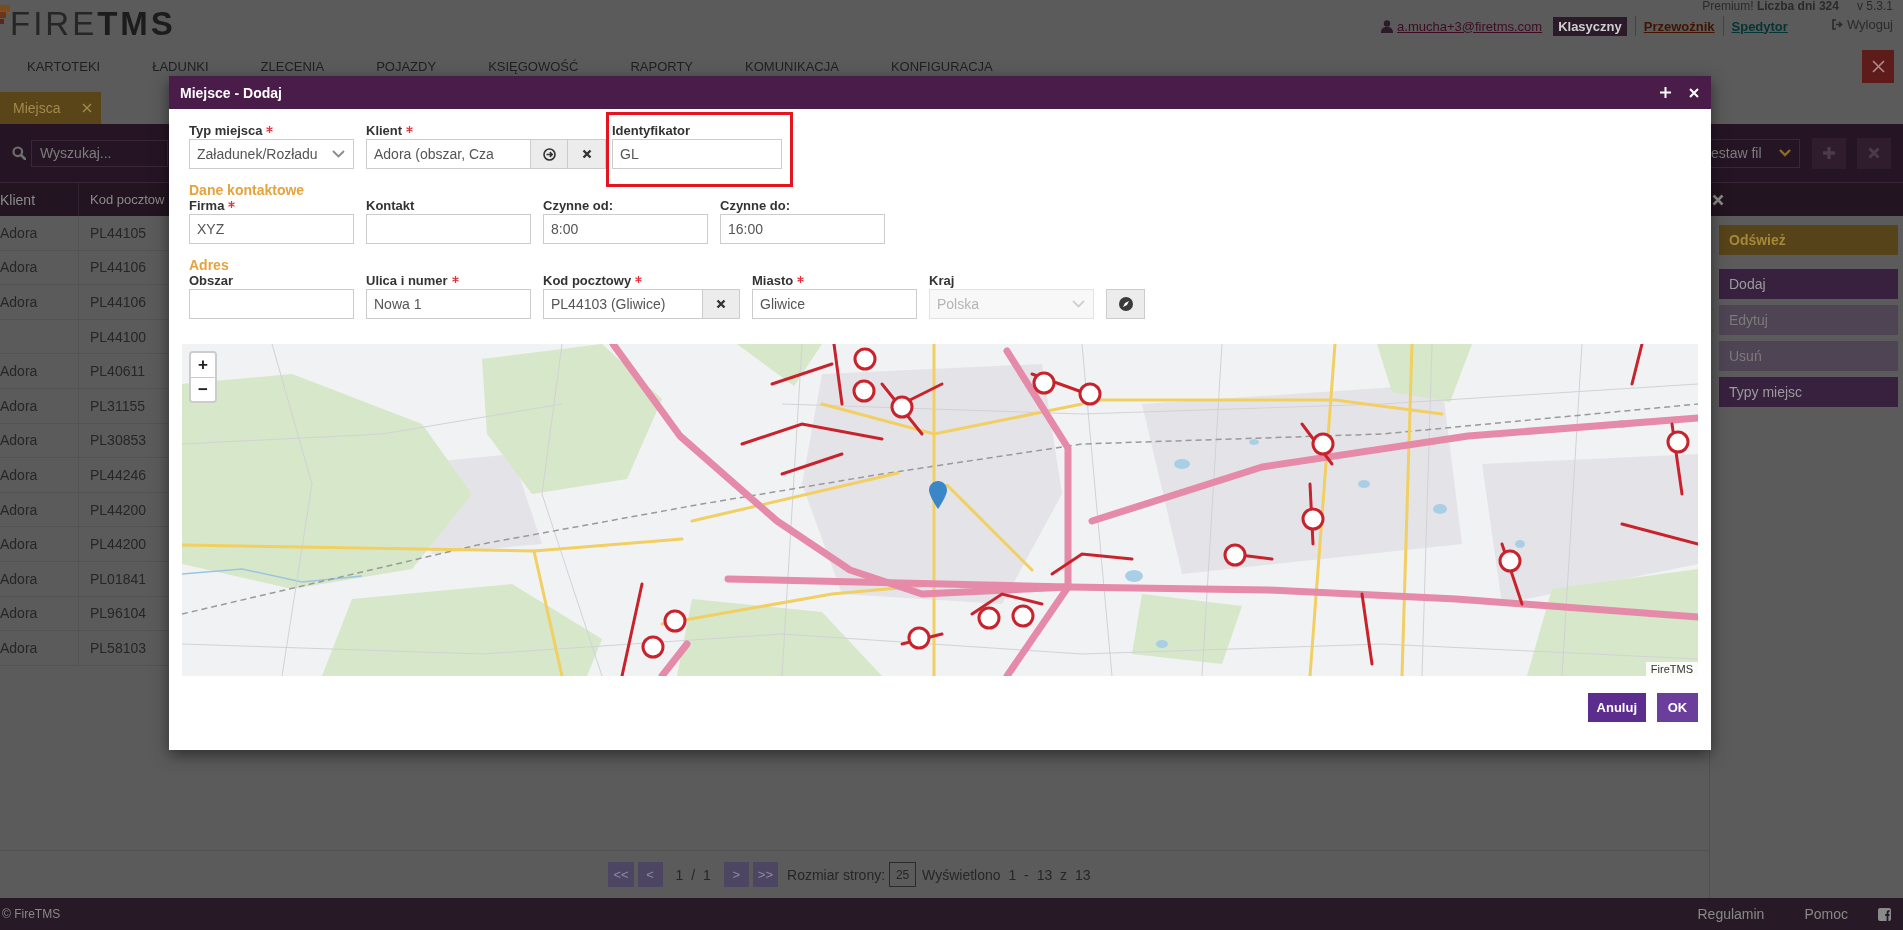 The height and width of the screenshot is (930, 1903). I want to click on input-field: 8:00, so click(625, 229).